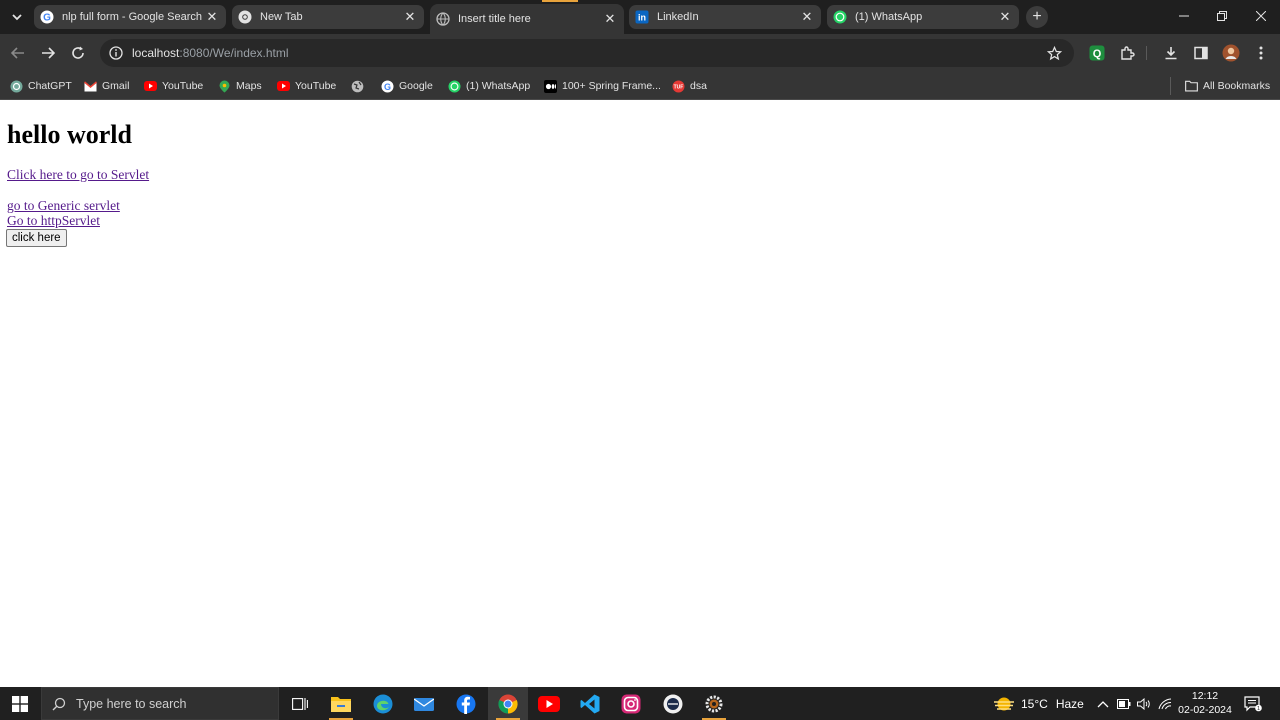 This screenshot has height=720, width=1280. I want to click on reload-icon, so click(78, 52).